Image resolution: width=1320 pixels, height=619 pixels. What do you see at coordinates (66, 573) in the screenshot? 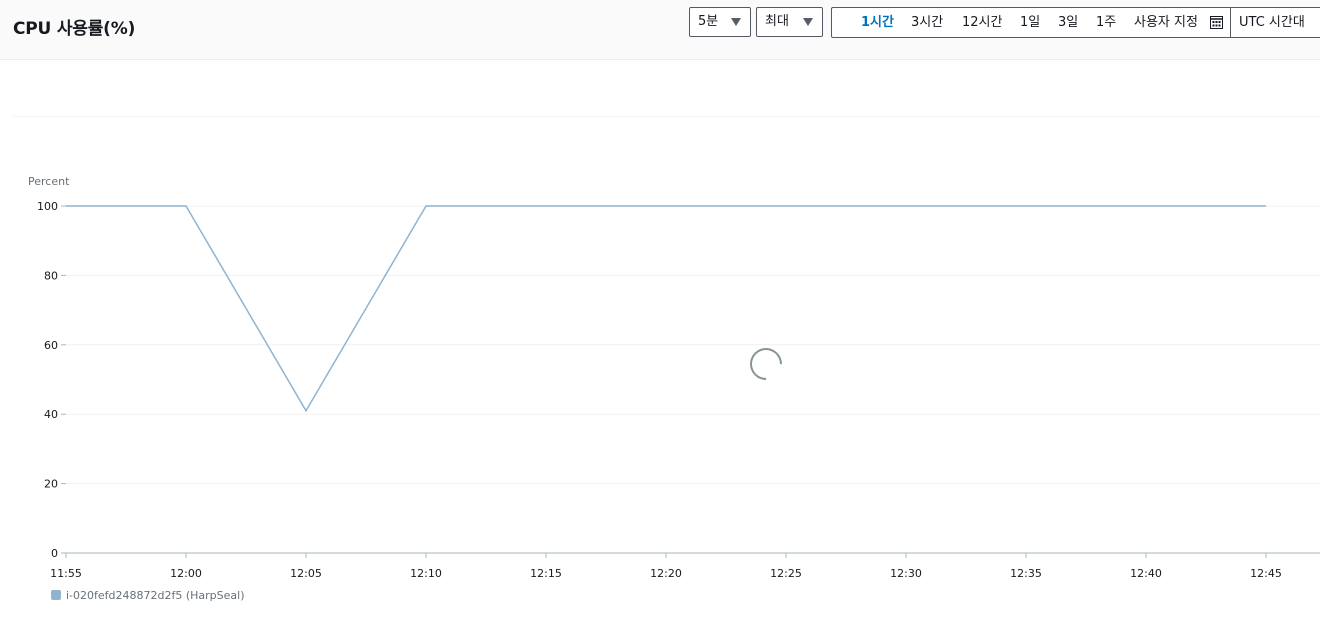
I see `x-tick-label: 11:55` at bounding box center [66, 573].